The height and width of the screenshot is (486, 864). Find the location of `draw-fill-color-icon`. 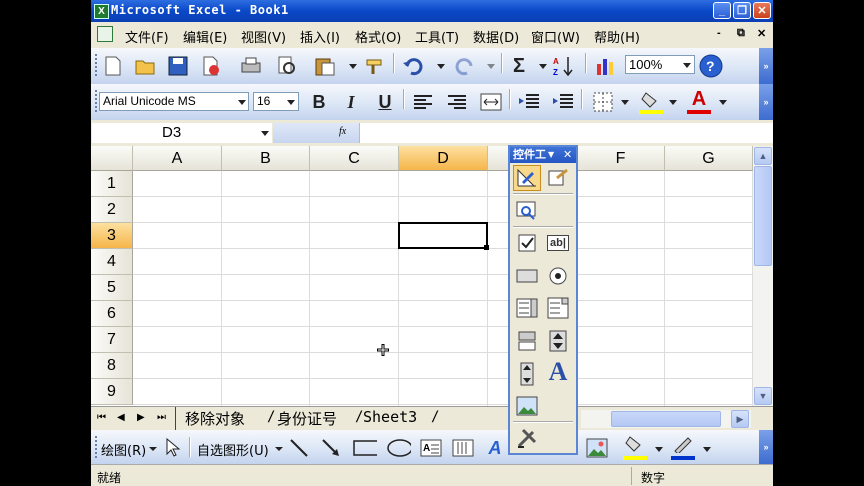

draw-fill-color-icon is located at coordinates (635, 444).